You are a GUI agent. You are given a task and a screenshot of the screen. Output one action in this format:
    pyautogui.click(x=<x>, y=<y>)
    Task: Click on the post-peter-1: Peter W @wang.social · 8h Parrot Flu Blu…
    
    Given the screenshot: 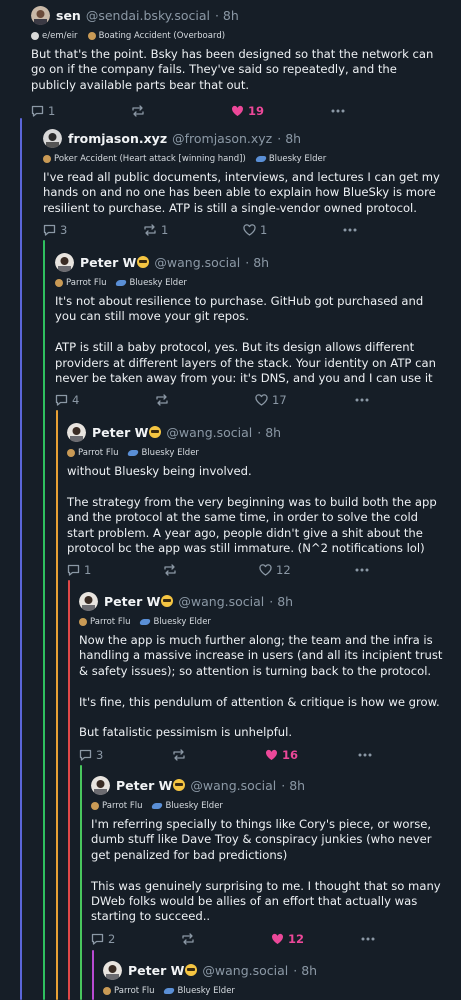 What is the action you would take?
    pyautogui.click(x=258, y=330)
    